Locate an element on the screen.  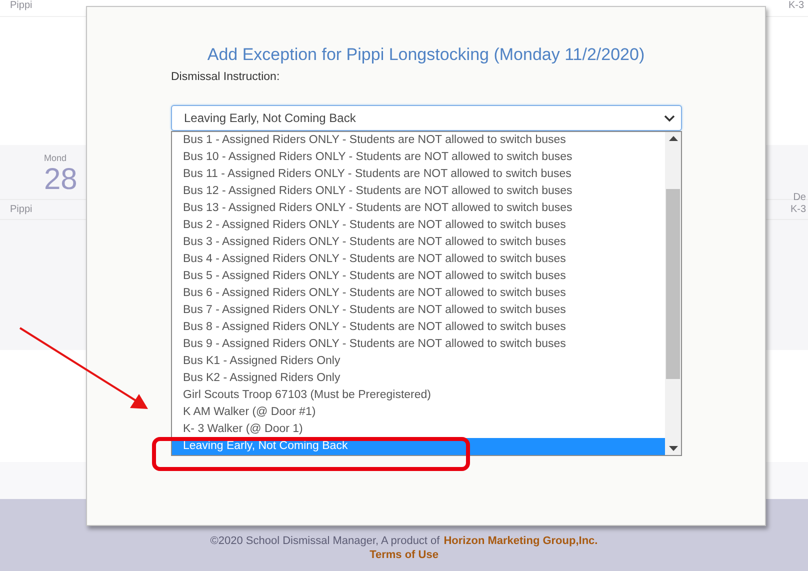
dropdown-option: Bus 11 - Assigned Riders ONLY - Students are NOT allowed to switch buses is located at coordinates (418, 174).